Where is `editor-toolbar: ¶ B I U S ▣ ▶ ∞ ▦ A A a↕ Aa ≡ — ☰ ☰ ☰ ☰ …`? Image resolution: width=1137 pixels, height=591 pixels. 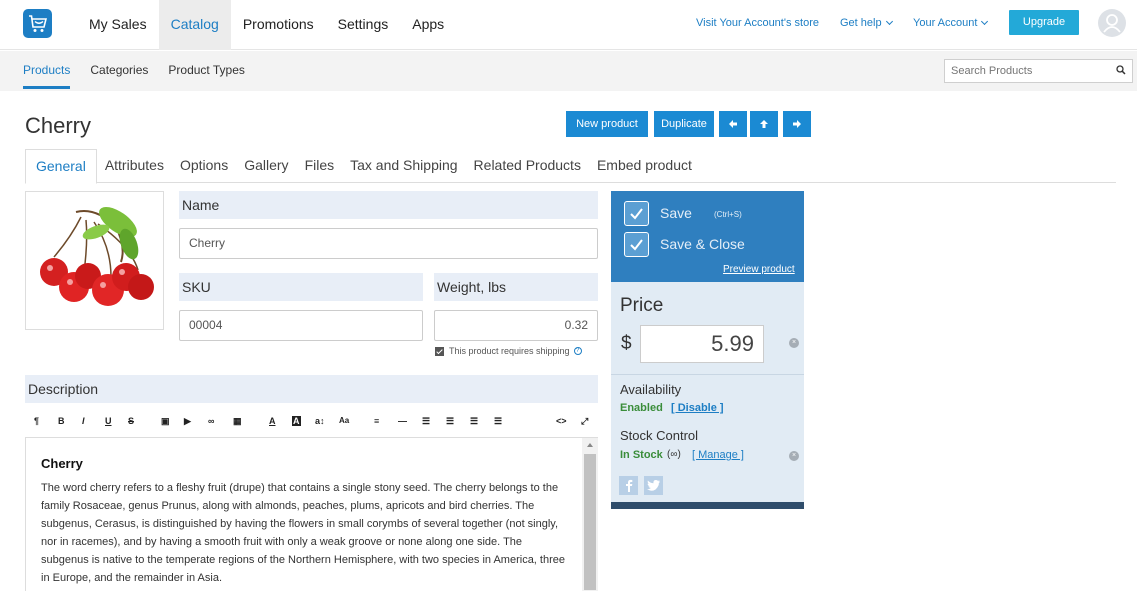
editor-toolbar: ¶ B I U S ▣ ▶ ∞ ▦ A A a↕ Aa ≡ — ☰ ☰ ☰ ☰ … is located at coordinates (311, 424).